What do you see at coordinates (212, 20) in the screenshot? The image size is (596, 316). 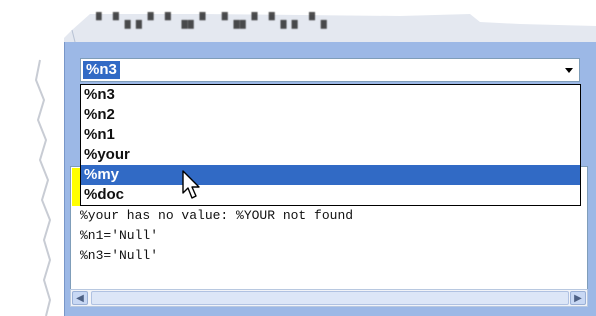 I see `window-title-fragment: ▘▝▗ ▖▘▝ ▗▖▘ ▝▗▖▘▝▗ ▖▝▗` at bounding box center [212, 20].